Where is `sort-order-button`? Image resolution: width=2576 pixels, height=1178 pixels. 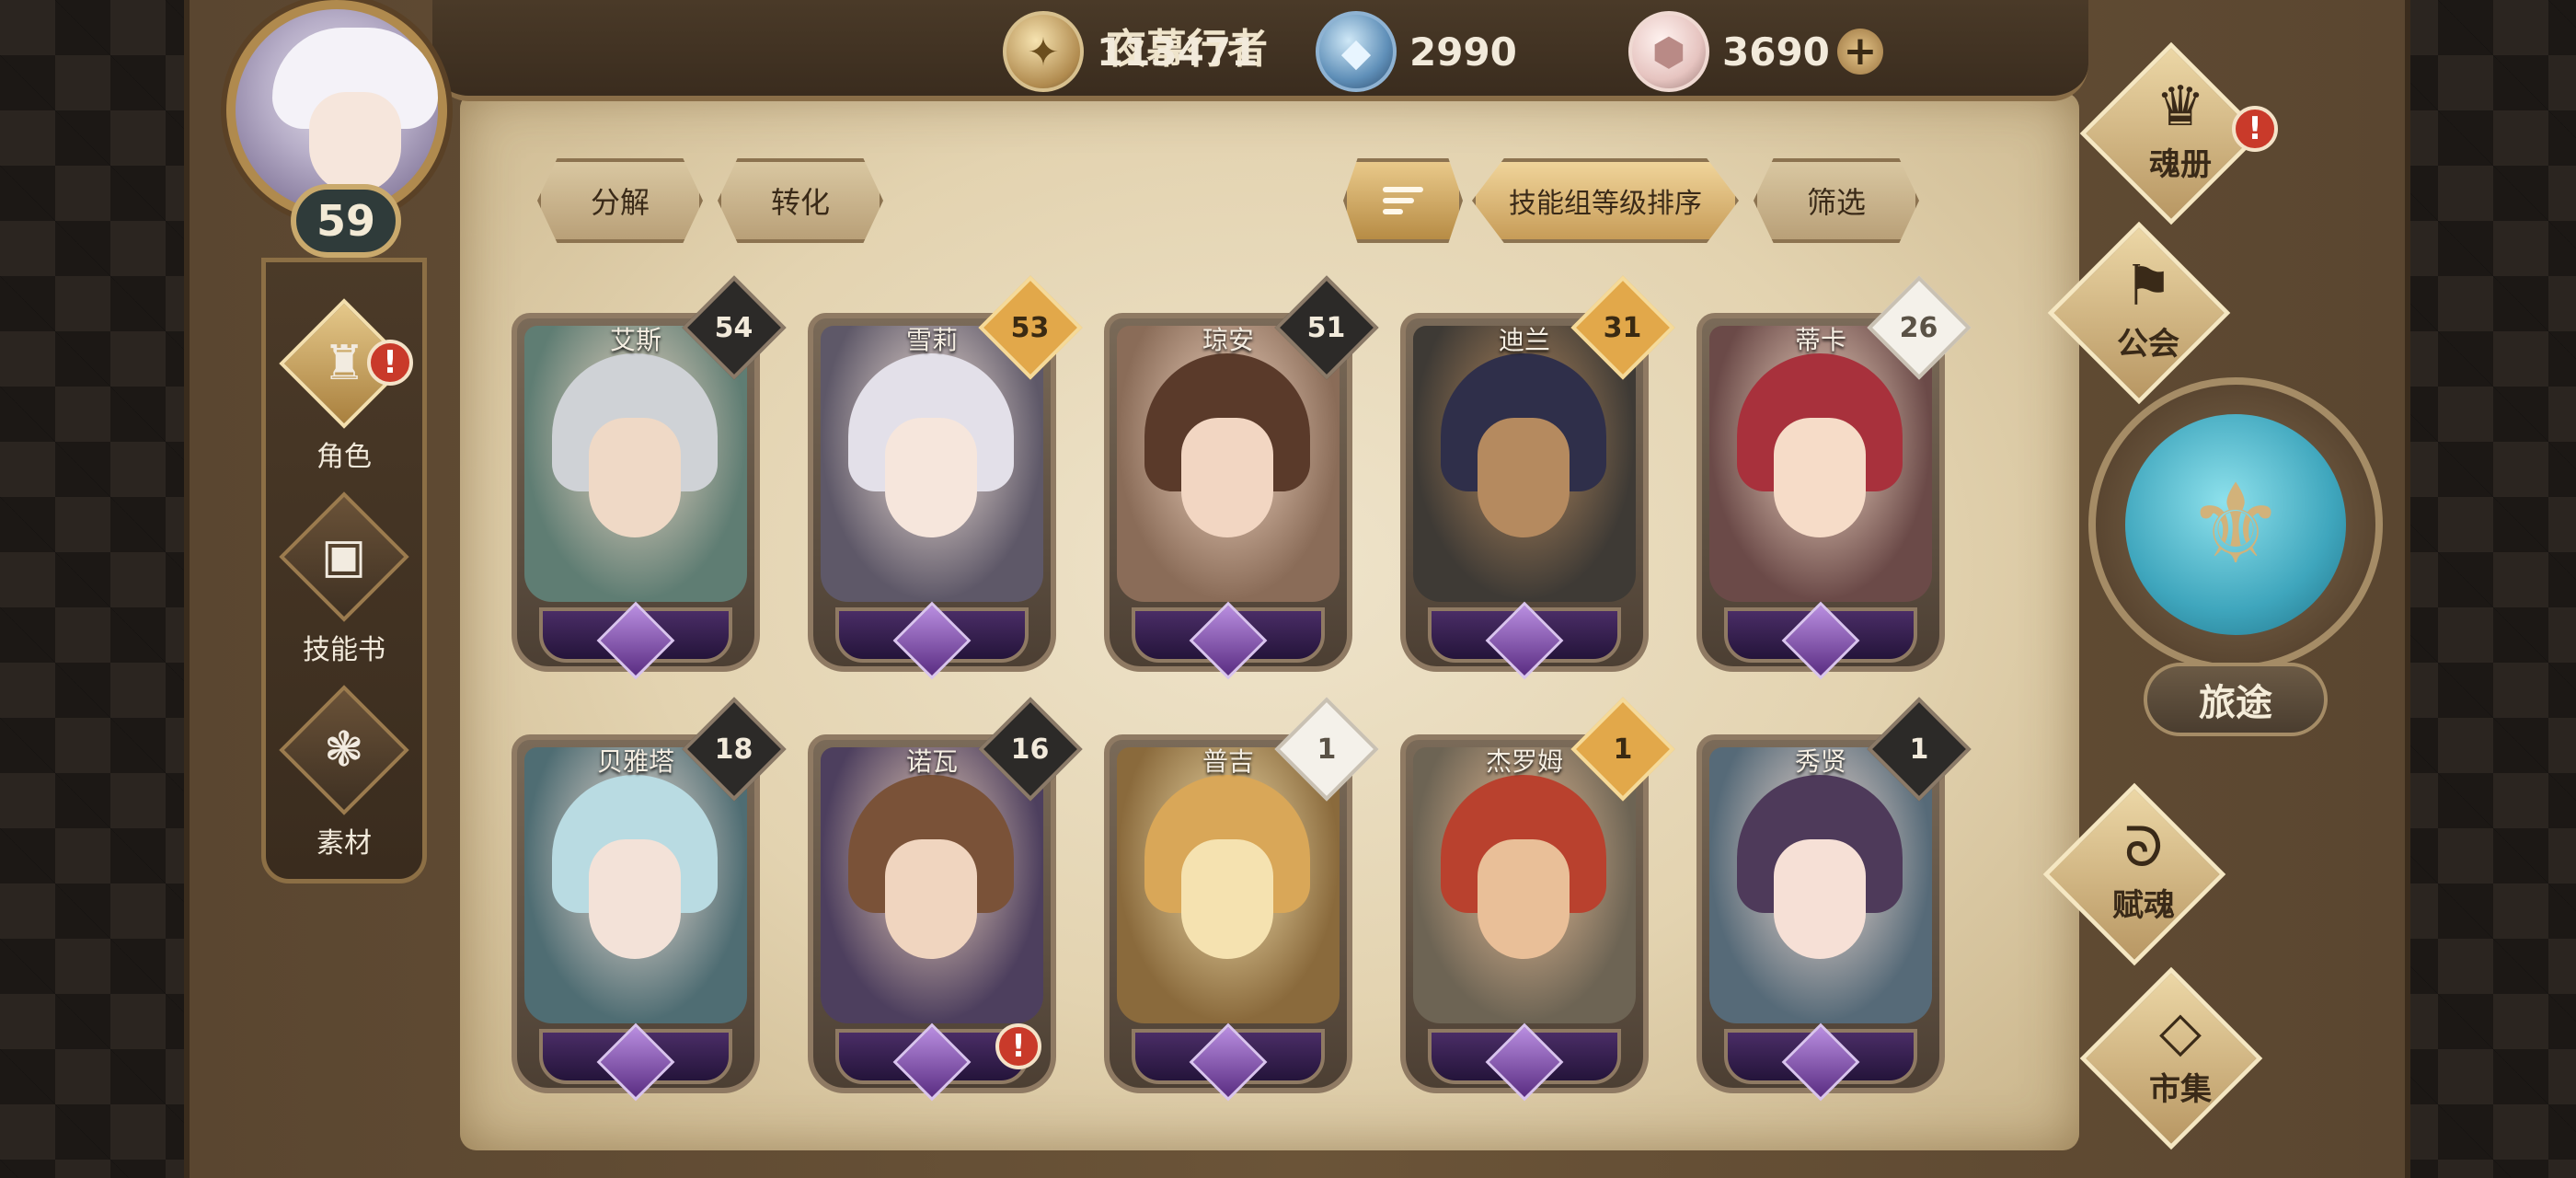 sort-order-button is located at coordinates (1403, 200).